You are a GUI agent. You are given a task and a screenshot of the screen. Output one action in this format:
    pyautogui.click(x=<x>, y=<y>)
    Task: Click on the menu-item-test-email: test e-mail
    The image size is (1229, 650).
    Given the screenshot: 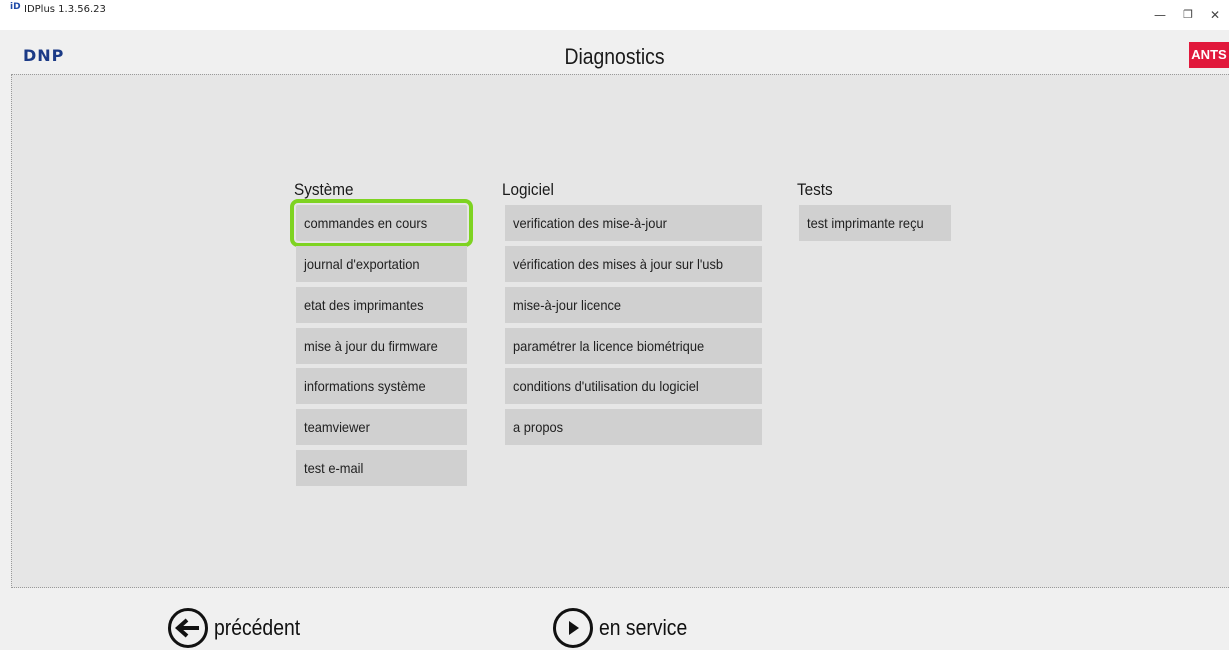 What is the action you would take?
    pyautogui.click(x=381, y=468)
    